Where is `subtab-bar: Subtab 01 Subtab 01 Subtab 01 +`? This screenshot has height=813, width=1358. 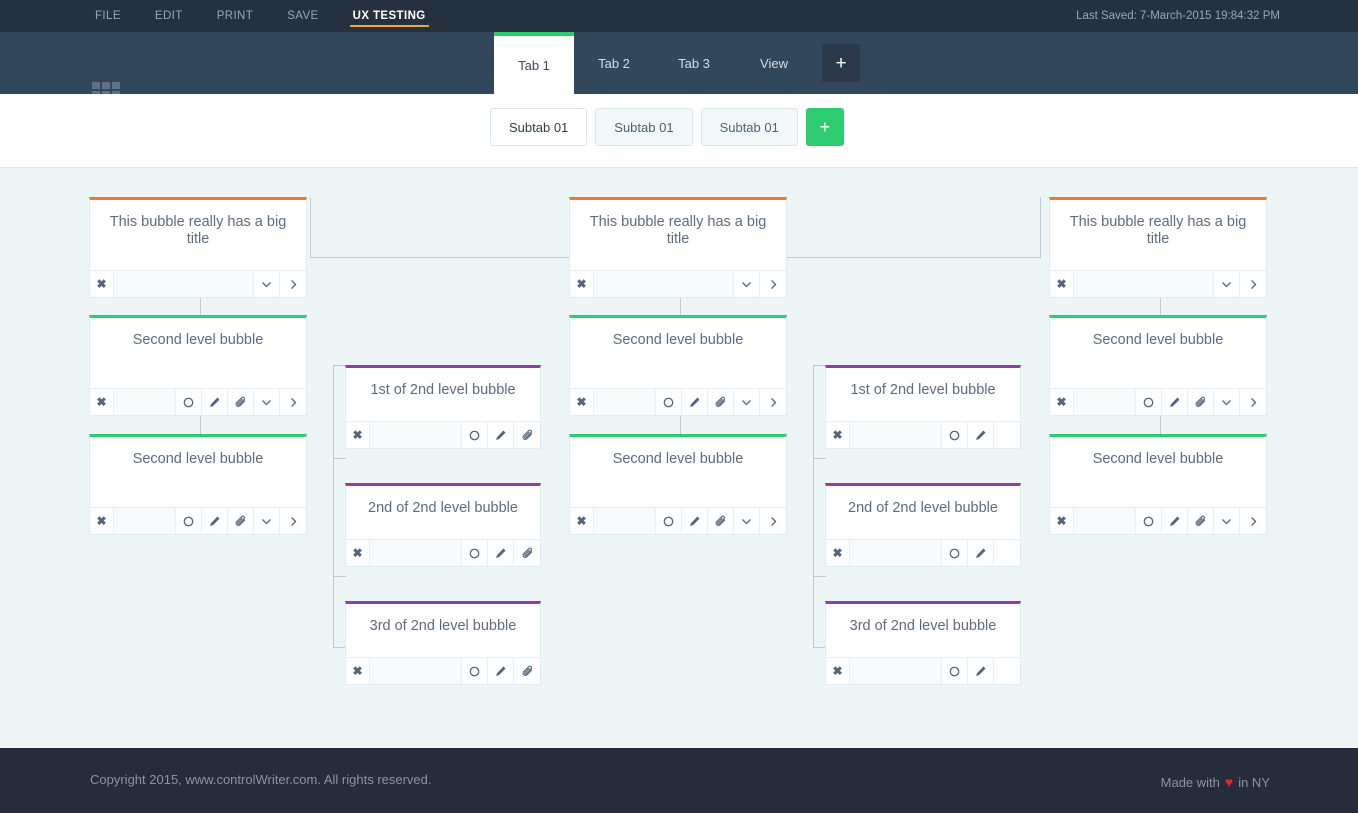 subtab-bar: Subtab 01 Subtab 01 Subtab 01 + is located at coordinates (679, 131).